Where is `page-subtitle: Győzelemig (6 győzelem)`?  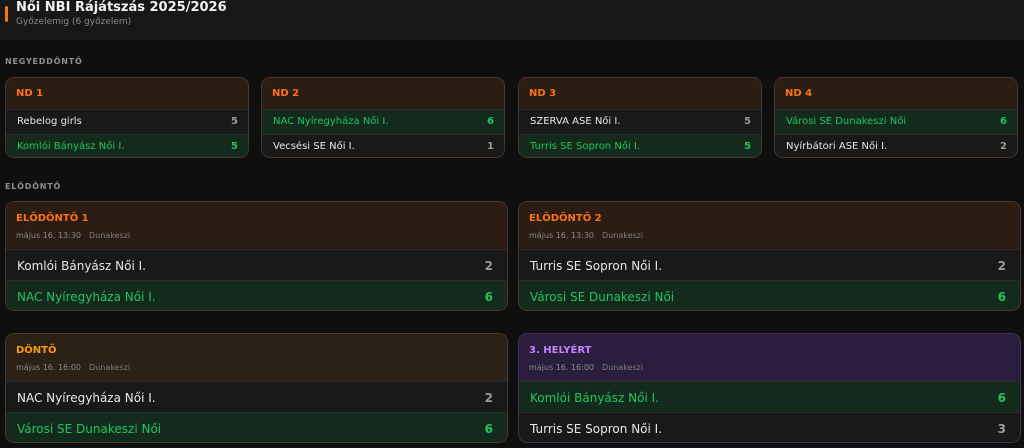 page-subtitle: Győzelemig (6 győzelem) is located at coordinates (74, 22).